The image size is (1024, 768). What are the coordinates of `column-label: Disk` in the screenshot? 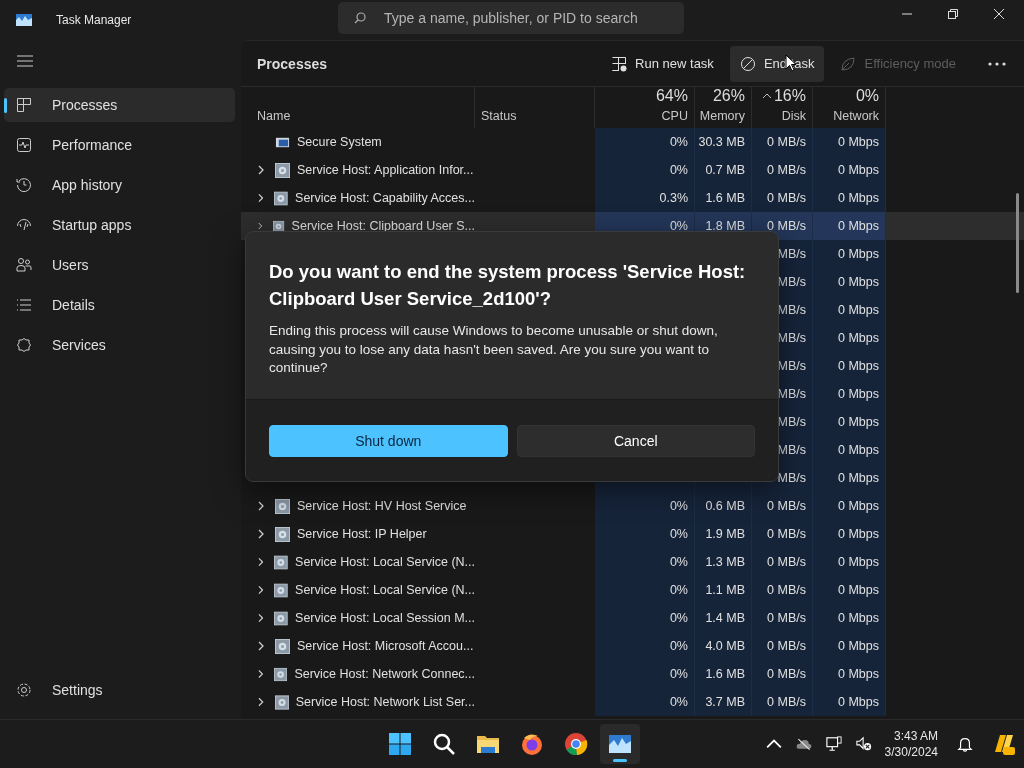 It's located at (793, 116).